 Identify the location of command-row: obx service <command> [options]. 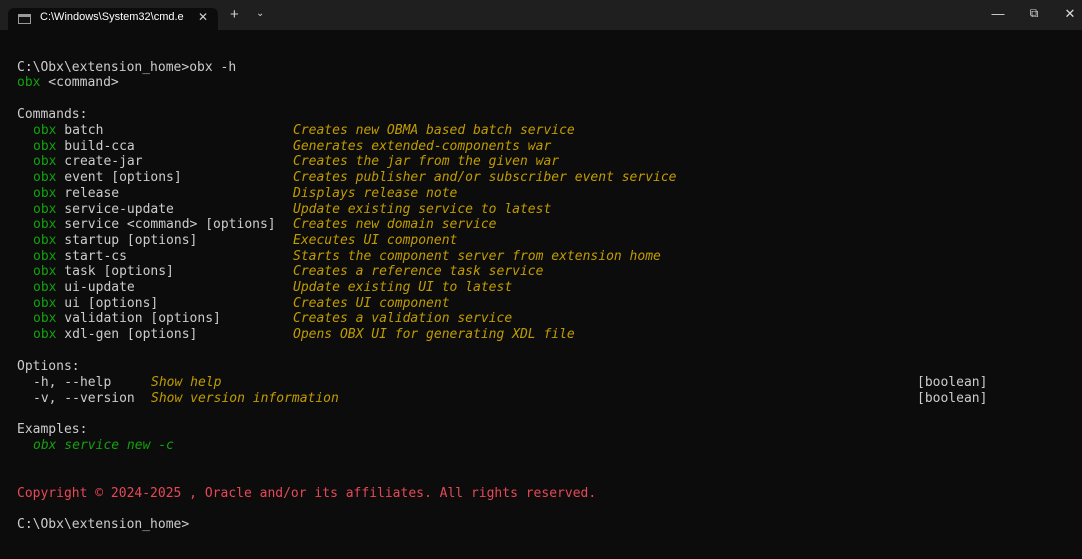
(154, 225).